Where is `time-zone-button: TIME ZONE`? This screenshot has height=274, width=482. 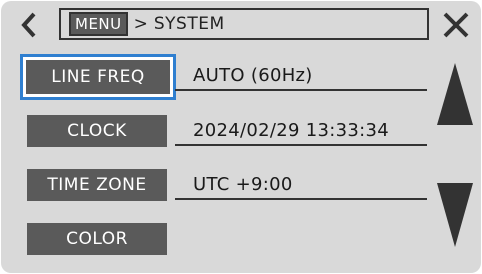 time-zone-button: TIME ZONE is located at coordinates (97, 185).